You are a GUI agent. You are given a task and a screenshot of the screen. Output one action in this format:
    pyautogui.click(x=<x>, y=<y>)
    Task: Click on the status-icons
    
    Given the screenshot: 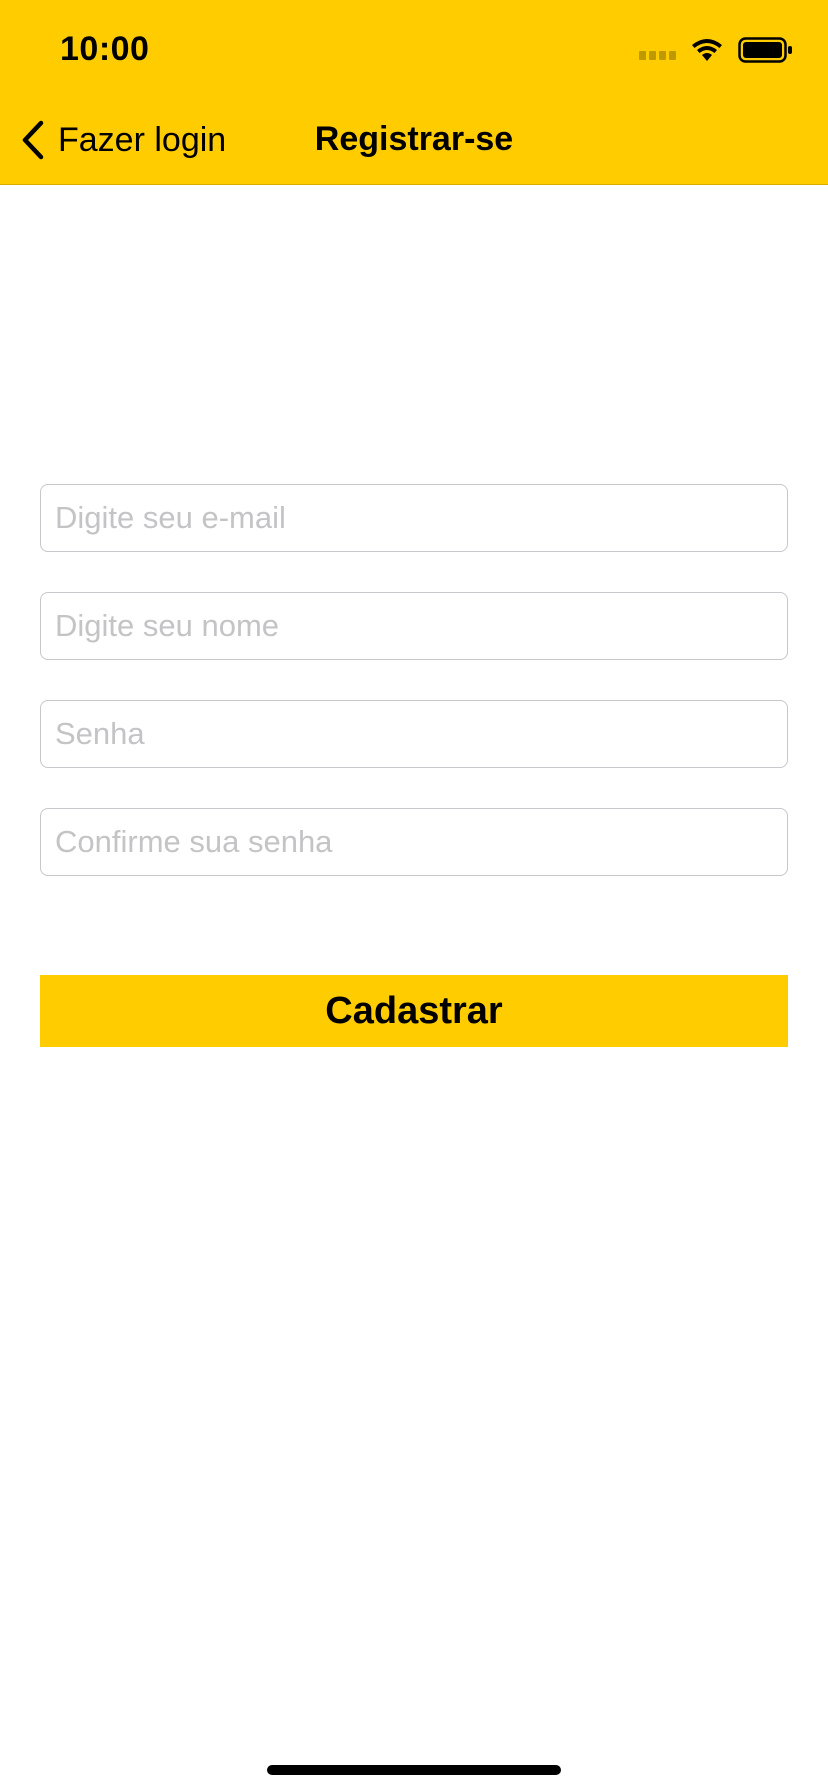 What is the action you would take?
    pyautogui.click(x=716, y=50)
    